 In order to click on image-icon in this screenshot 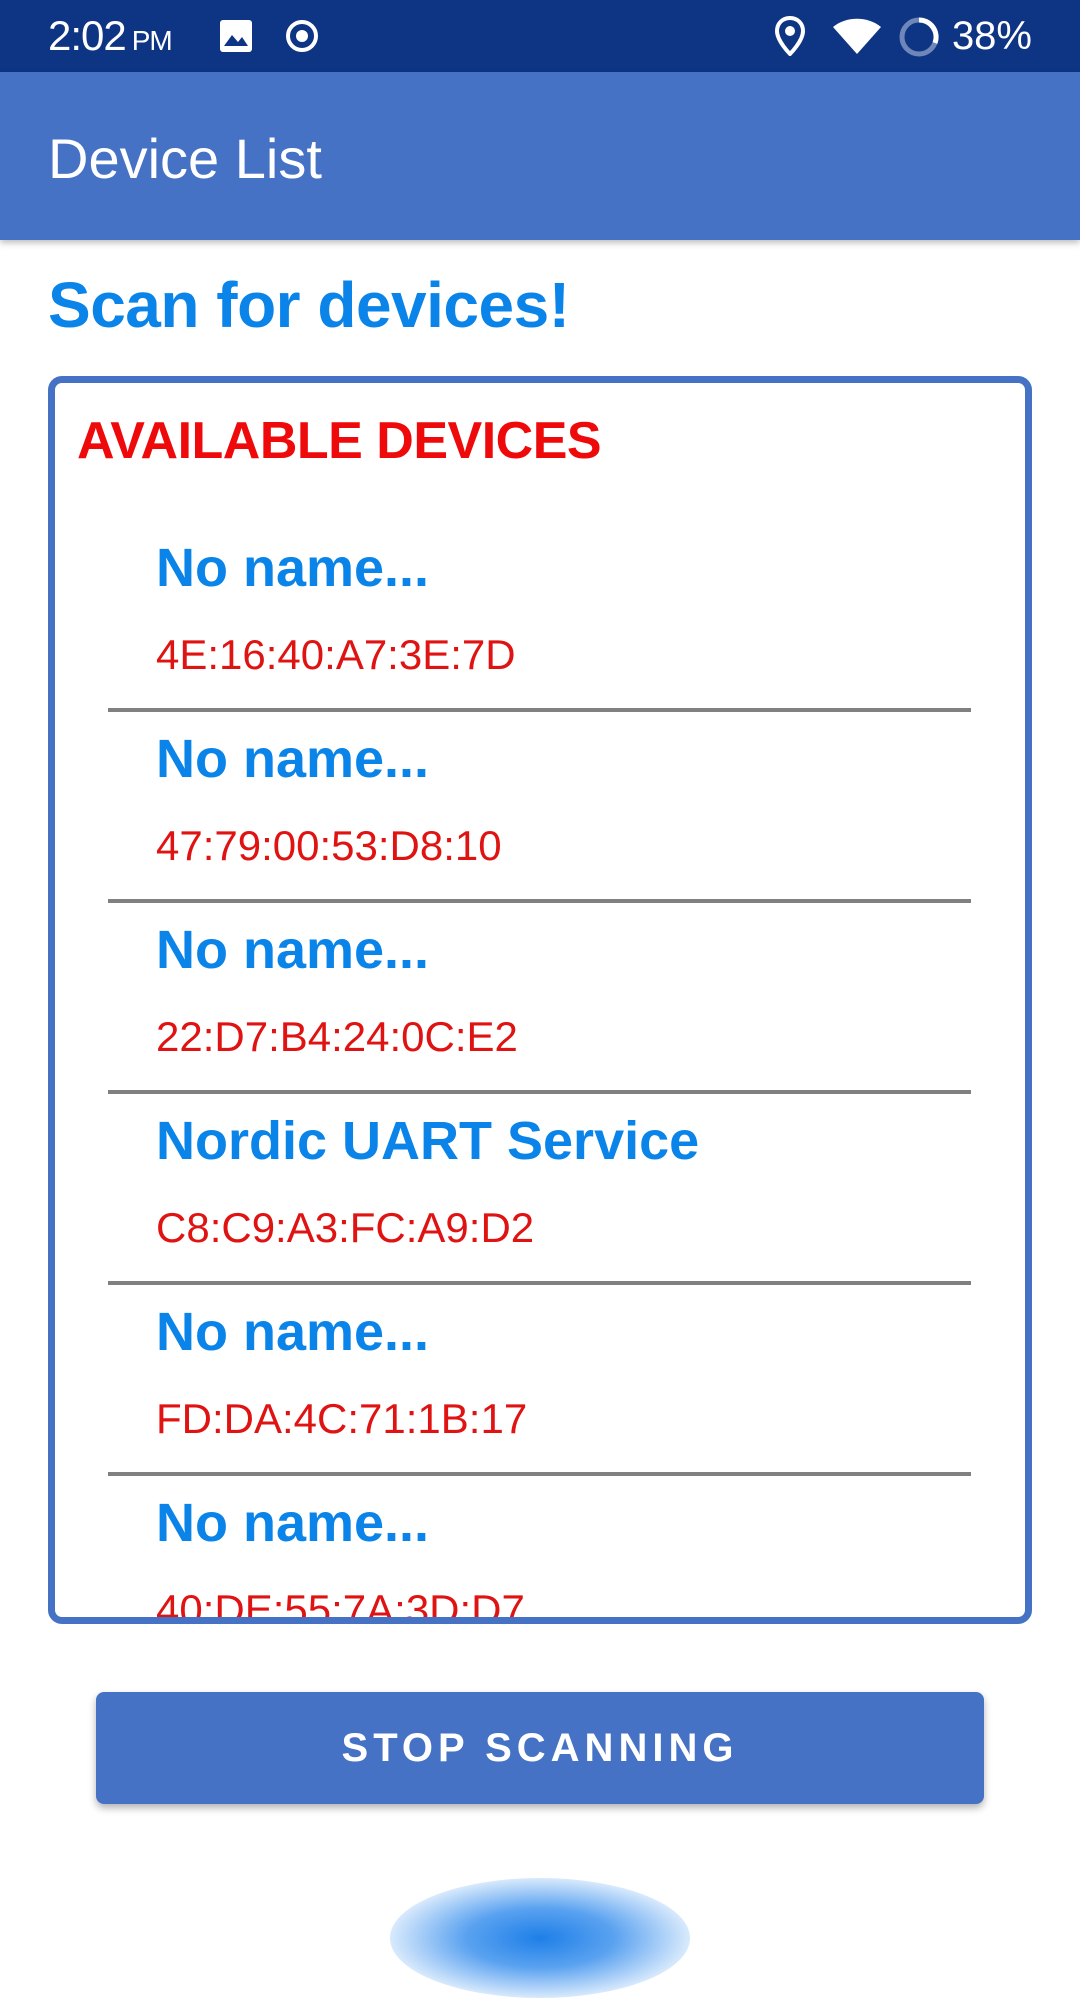, I will do `click(236, 38)`.